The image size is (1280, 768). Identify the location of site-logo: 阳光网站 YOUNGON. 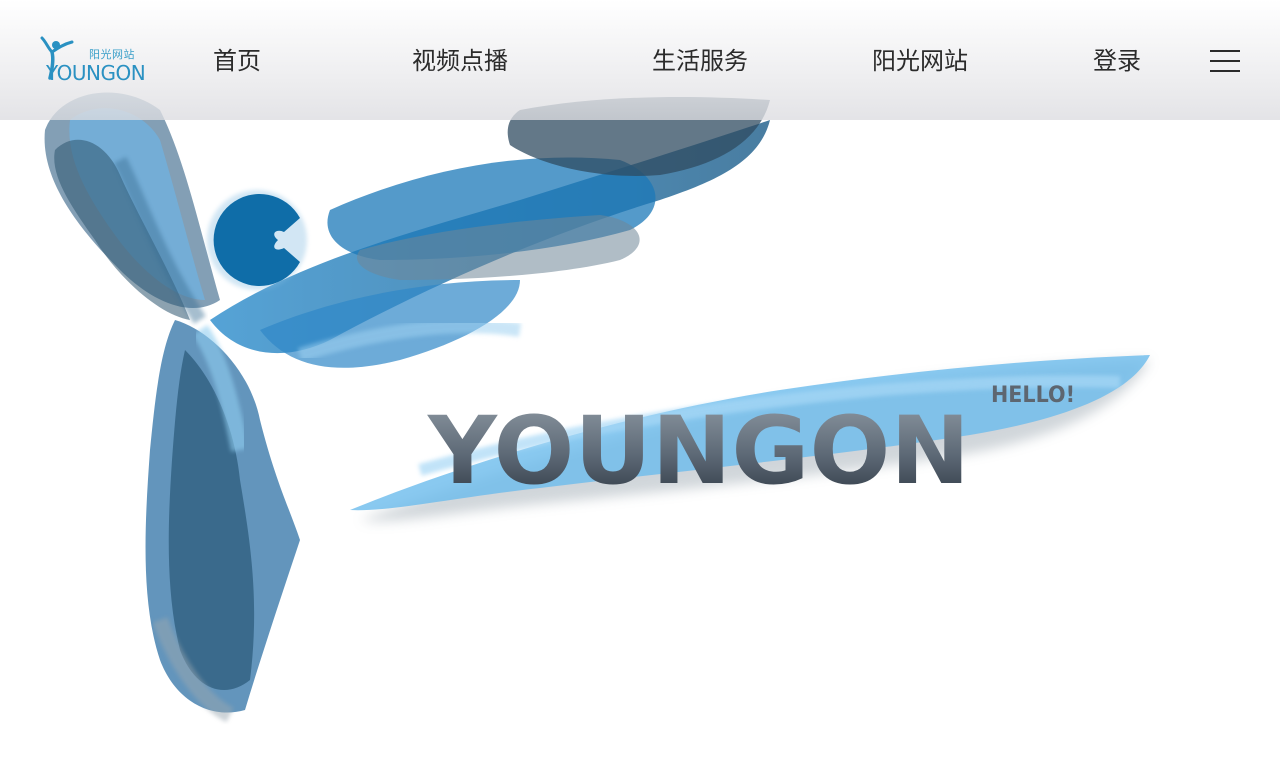
(92, 60).